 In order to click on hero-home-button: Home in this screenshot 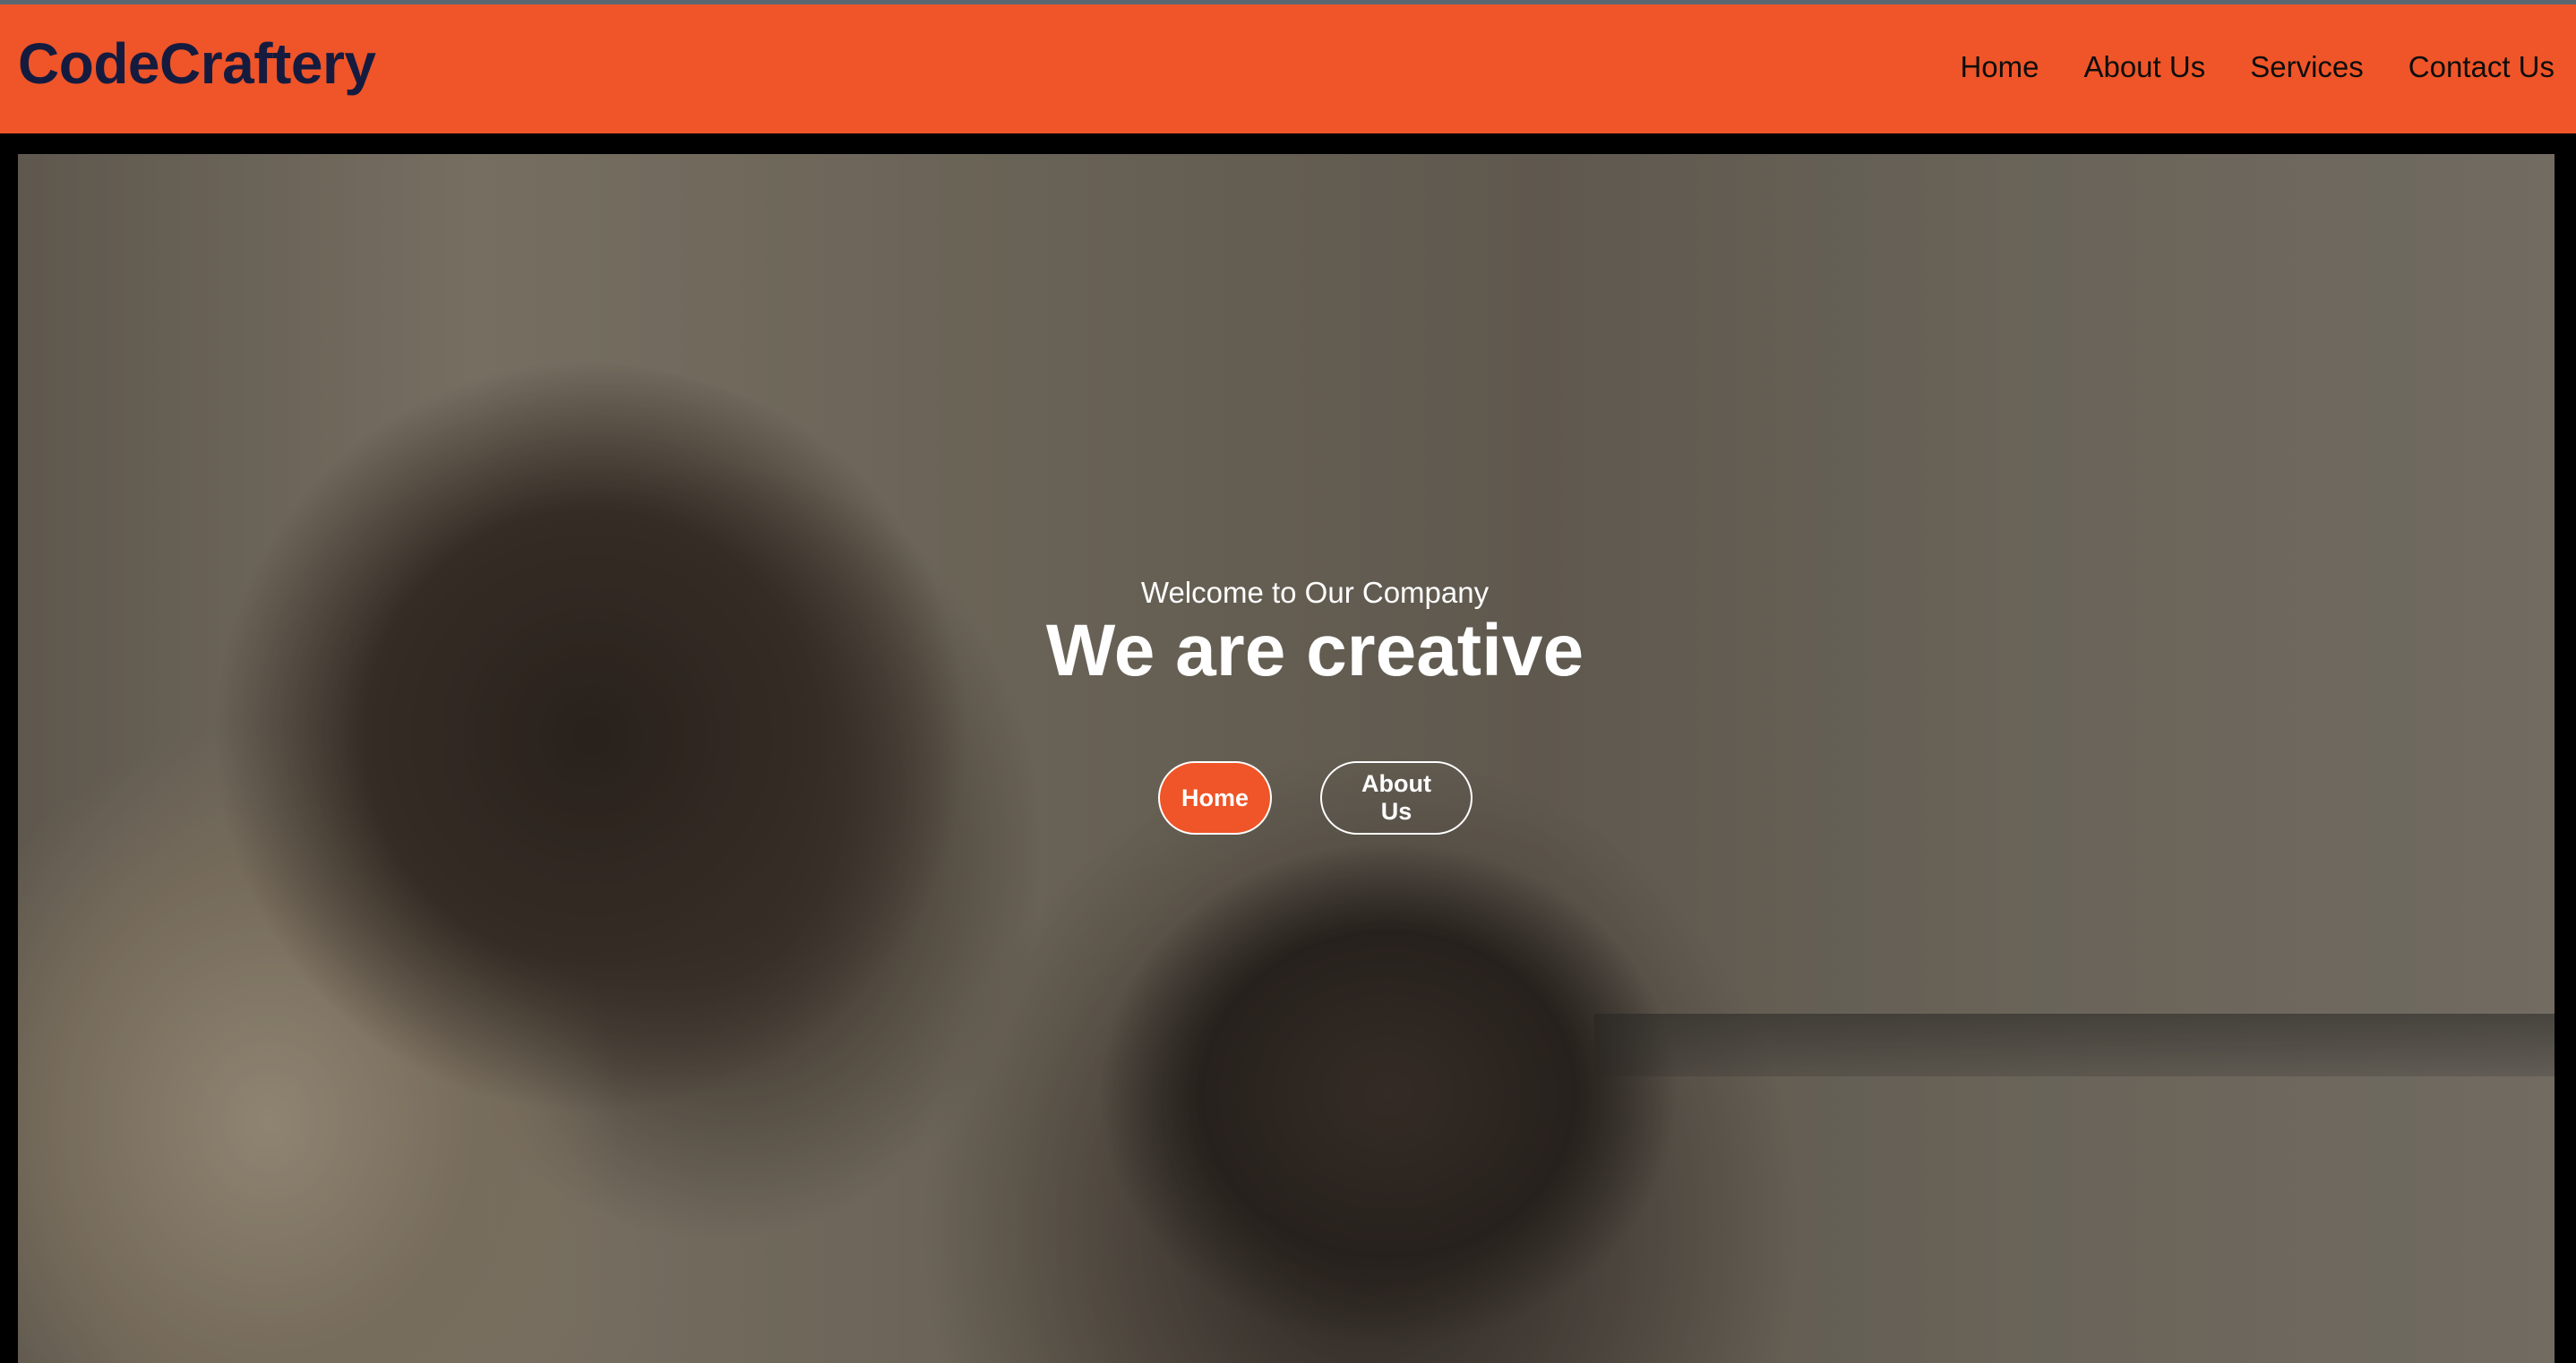, I will do `click(1215, 798)`.